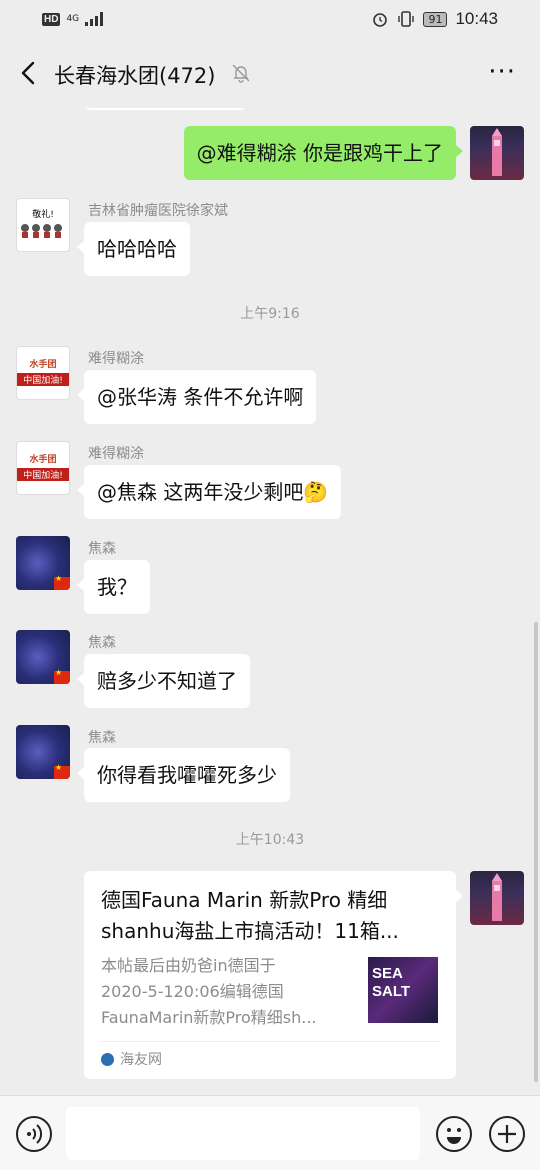 The height and width of the screenshot is (1170, 540). Describe the element at coordinates (270, 314) in the screenshot. I see `timestamp: 上午9:16` at that location.